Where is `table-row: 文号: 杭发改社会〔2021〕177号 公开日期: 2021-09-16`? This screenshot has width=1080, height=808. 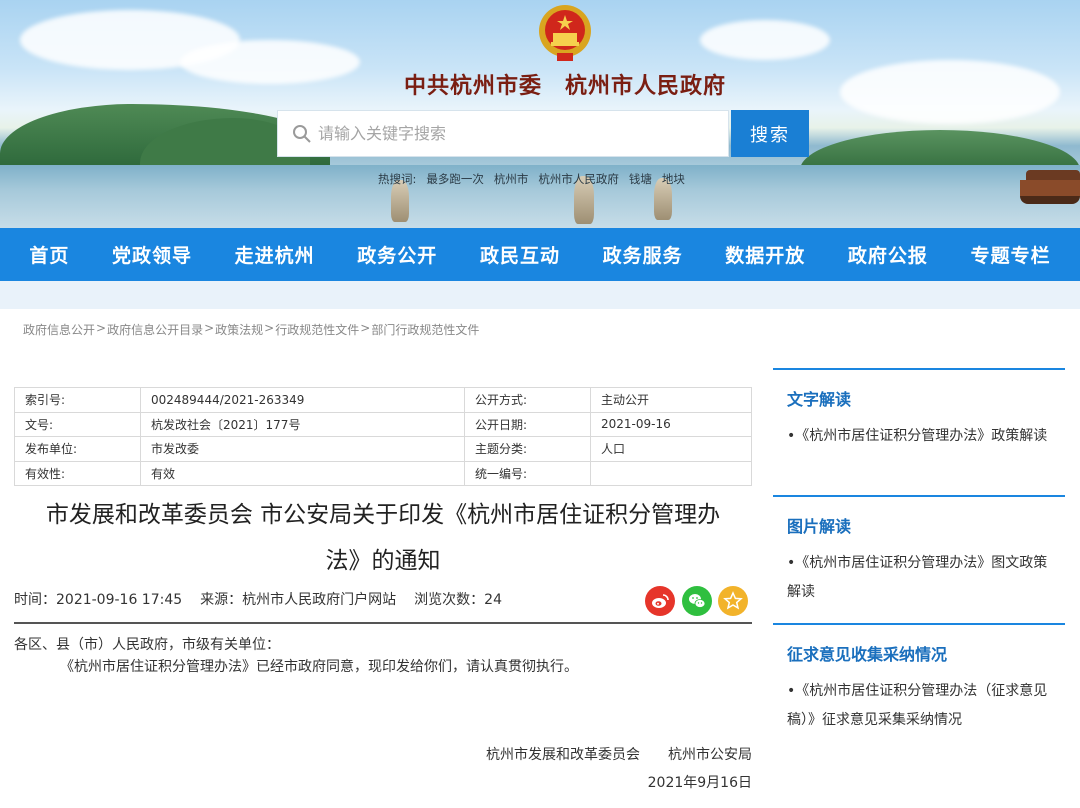 table-row: 文号: 杭发改社会〔2021〕177号 公开日期: 2021-09-16 is located at coordinates (383, 424).